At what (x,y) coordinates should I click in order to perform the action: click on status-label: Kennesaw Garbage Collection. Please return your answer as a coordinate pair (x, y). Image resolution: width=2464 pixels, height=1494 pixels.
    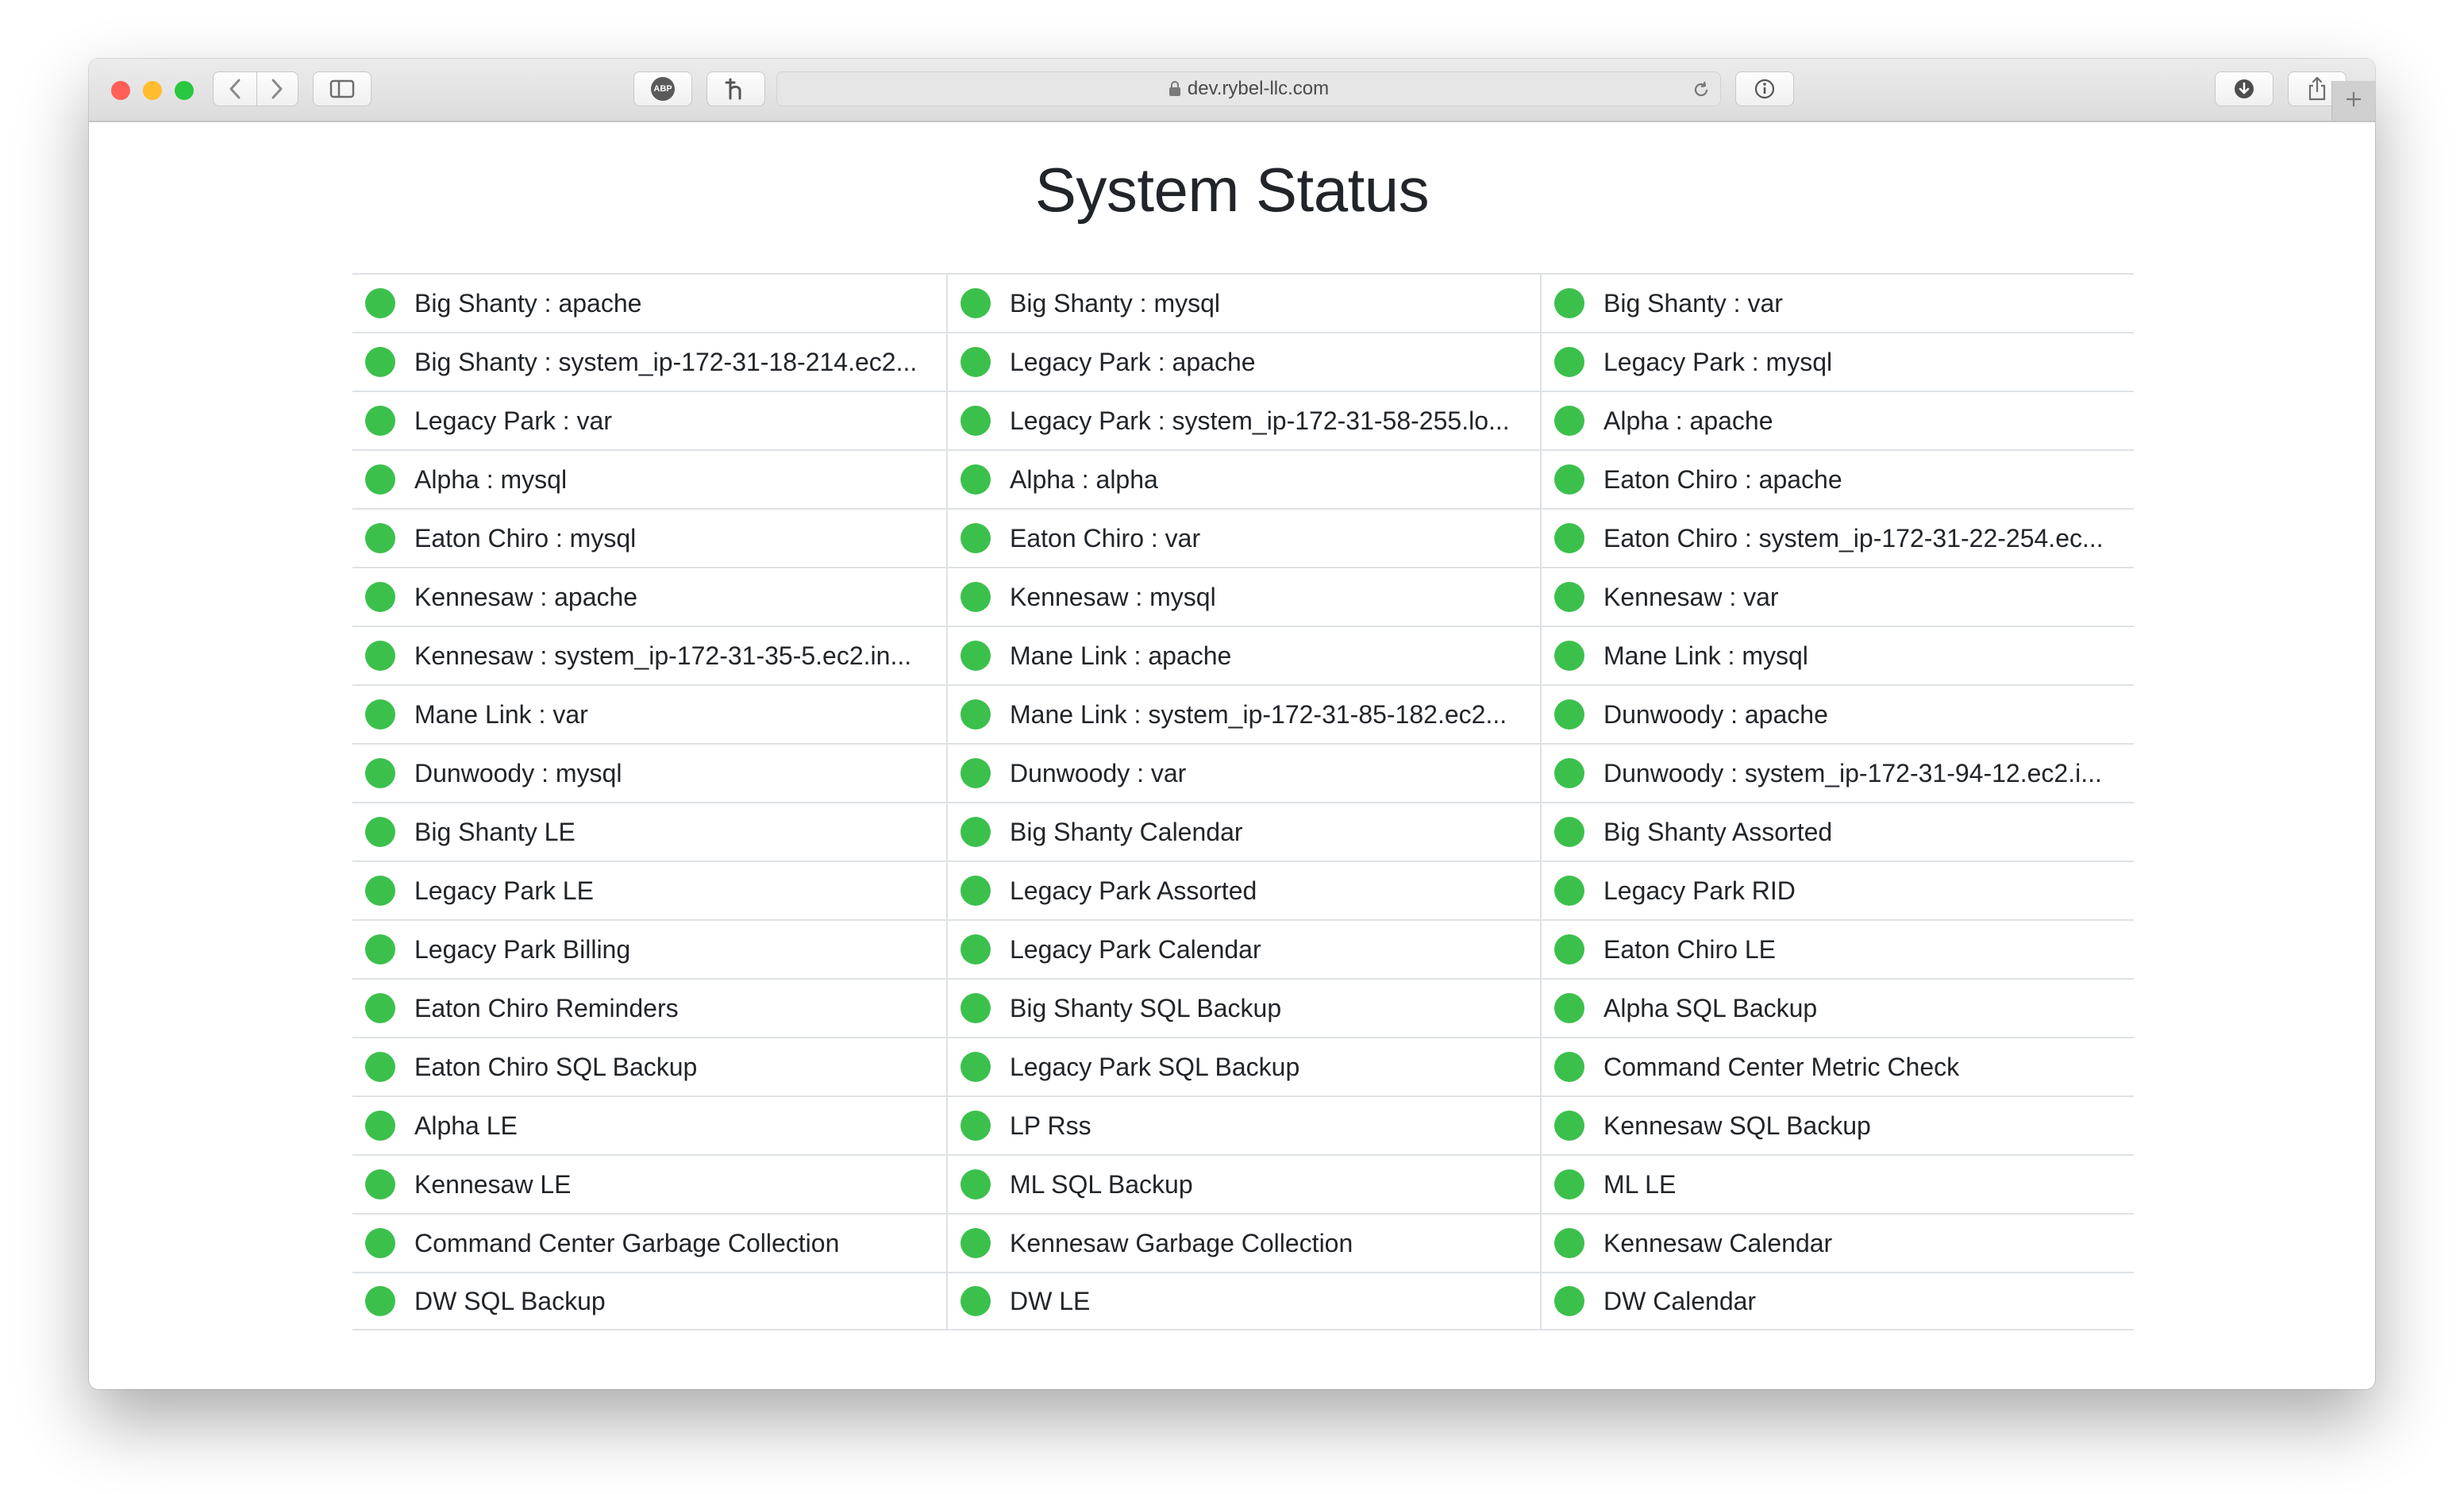
    Looking at the image, I should click on (1181, 1242).